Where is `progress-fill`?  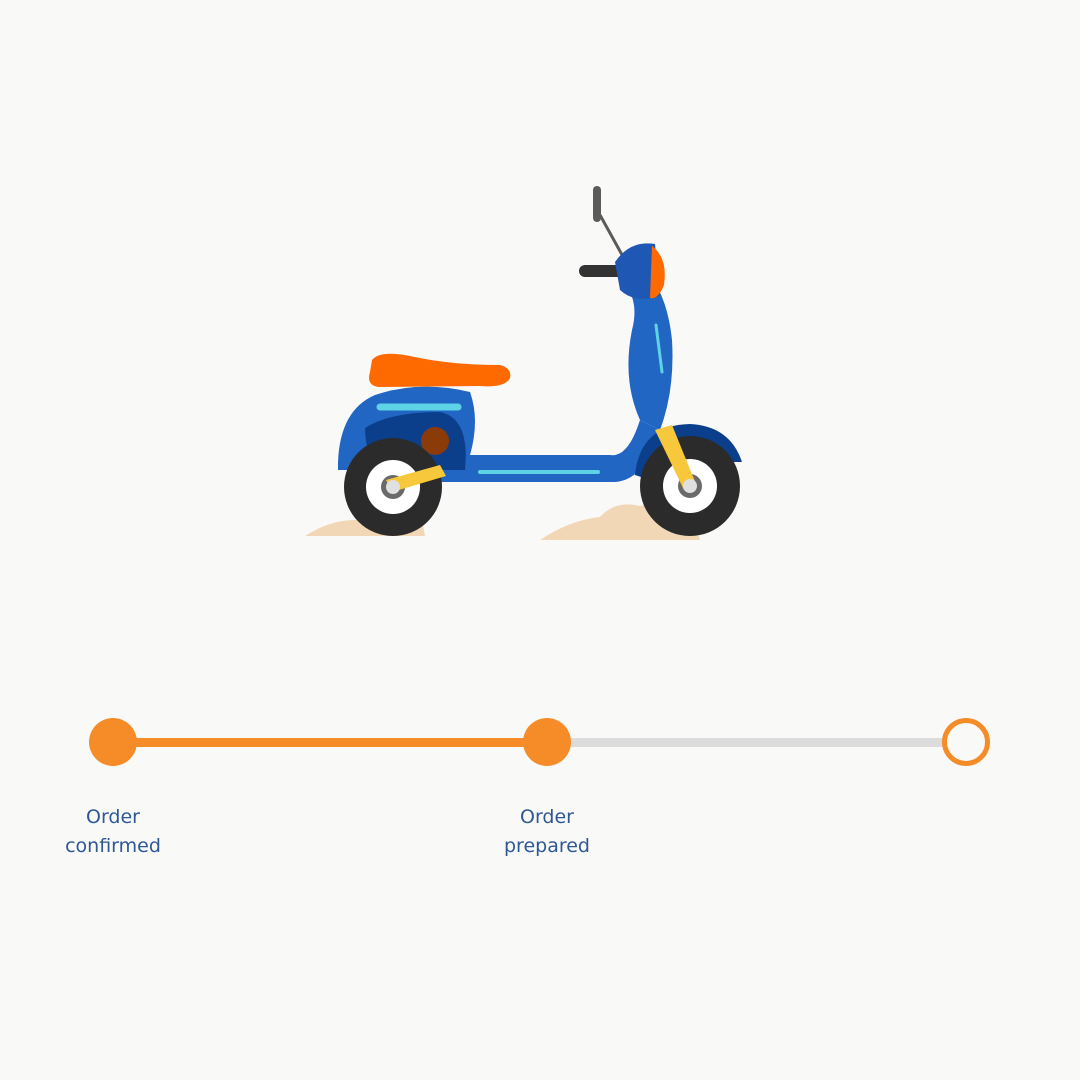 progress-fill is located at coordinates (331, 742).